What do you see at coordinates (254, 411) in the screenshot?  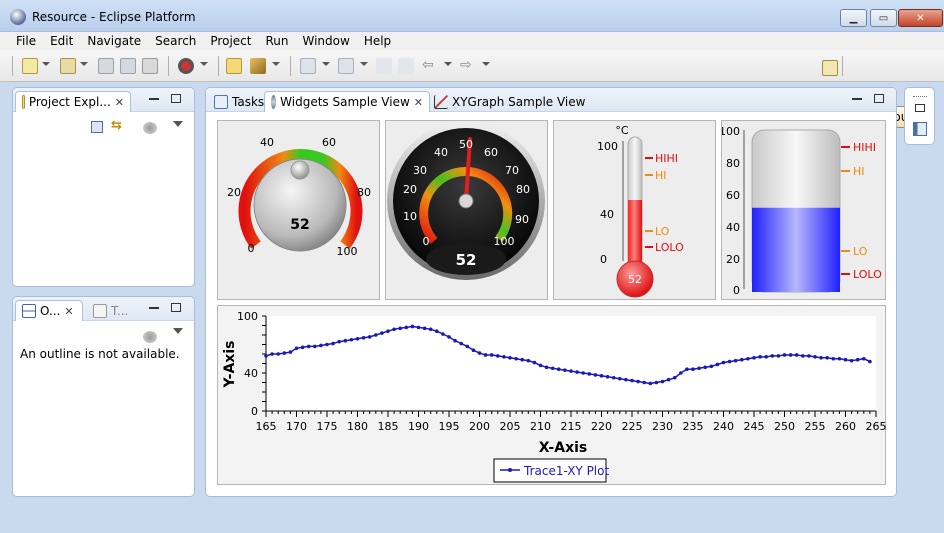 I see `y-tick-label: 0` at bounding box center [254, 411].